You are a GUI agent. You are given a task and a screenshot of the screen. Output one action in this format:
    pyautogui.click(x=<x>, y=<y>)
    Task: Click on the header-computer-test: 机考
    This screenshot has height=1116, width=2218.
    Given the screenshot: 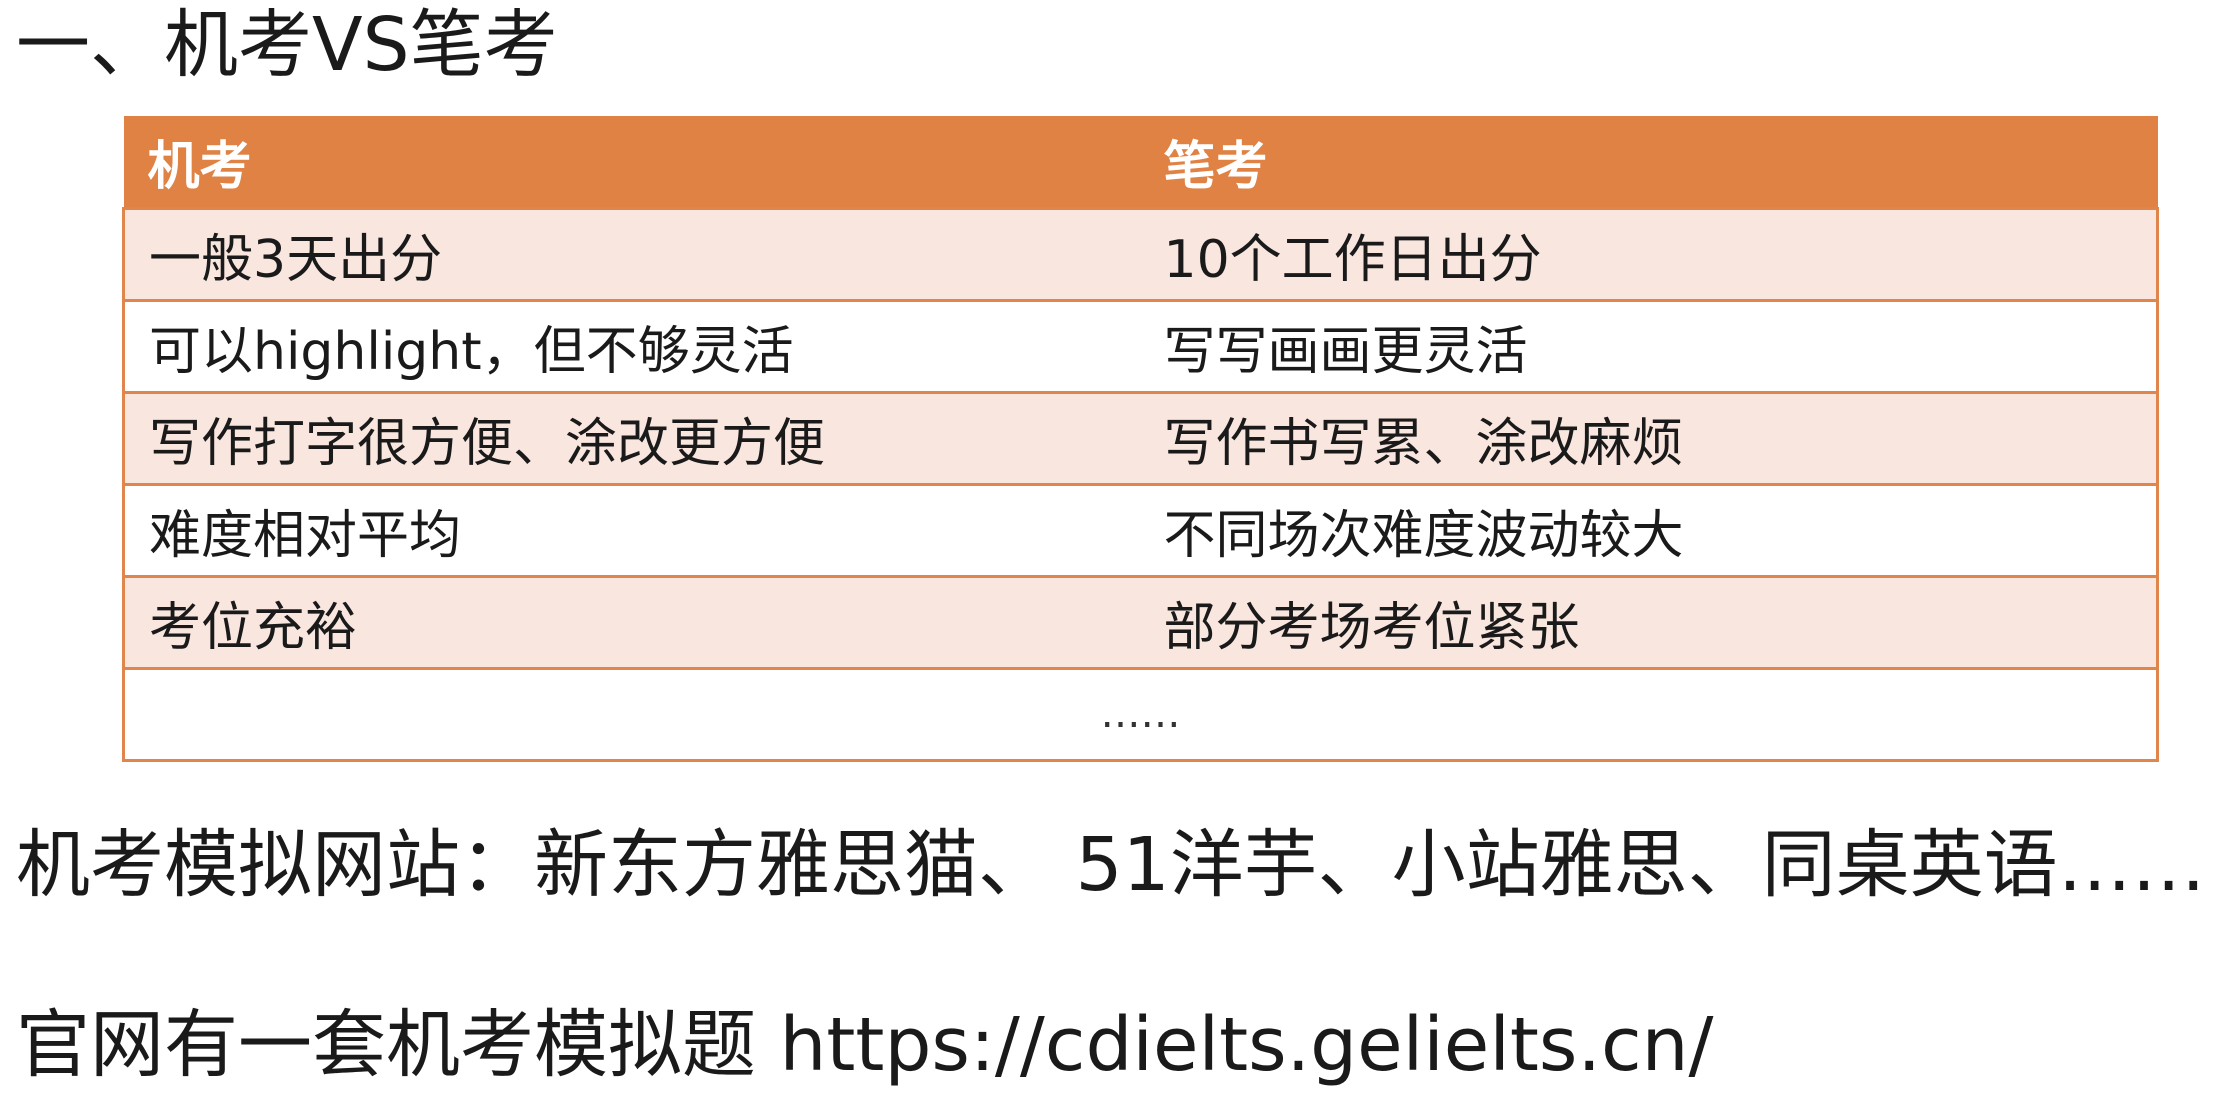 What is the action you would take?
    pyautogui.click(x=631, y=163)
    